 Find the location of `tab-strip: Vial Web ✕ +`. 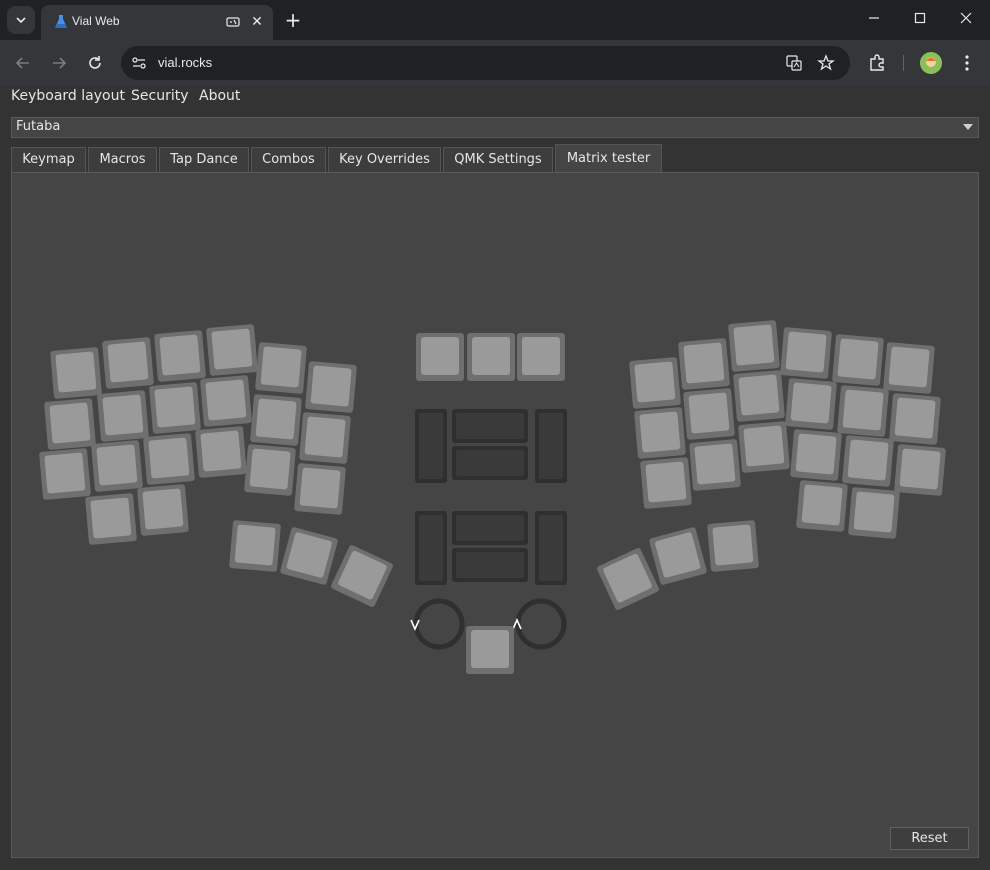

tab-strip: Vial Web ✕ + is located at coordinates (495, 20).